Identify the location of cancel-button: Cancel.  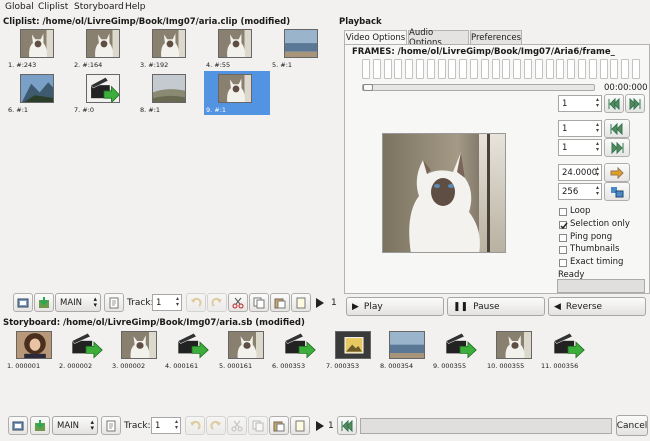
(632, 425).